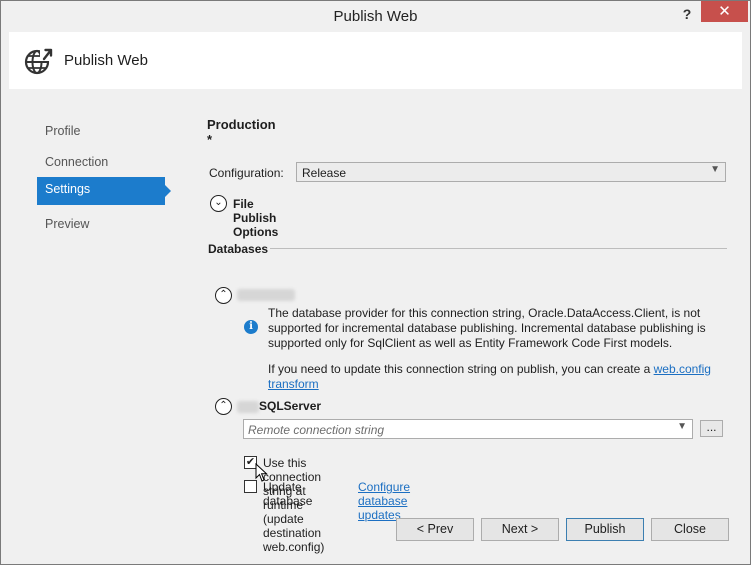 Image resolution: width=751 pixels, height=565 pixels. Describe the element at coordinates (687, 14) in the screenshot. I see `help-button: ?` at that location.